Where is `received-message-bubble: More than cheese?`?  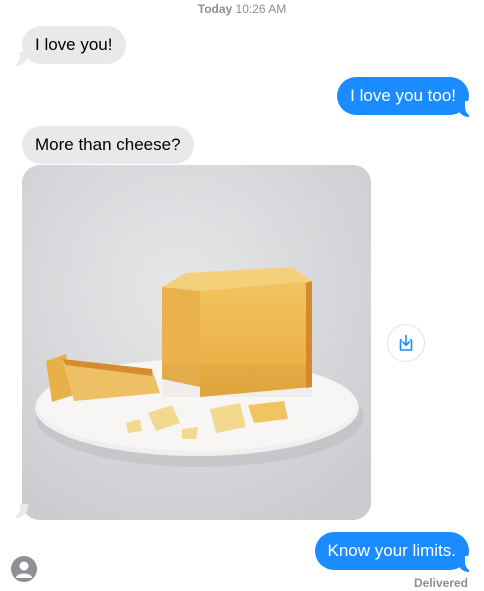 received-message-bubble: More than cheese? is located at coordinates (108, 145).